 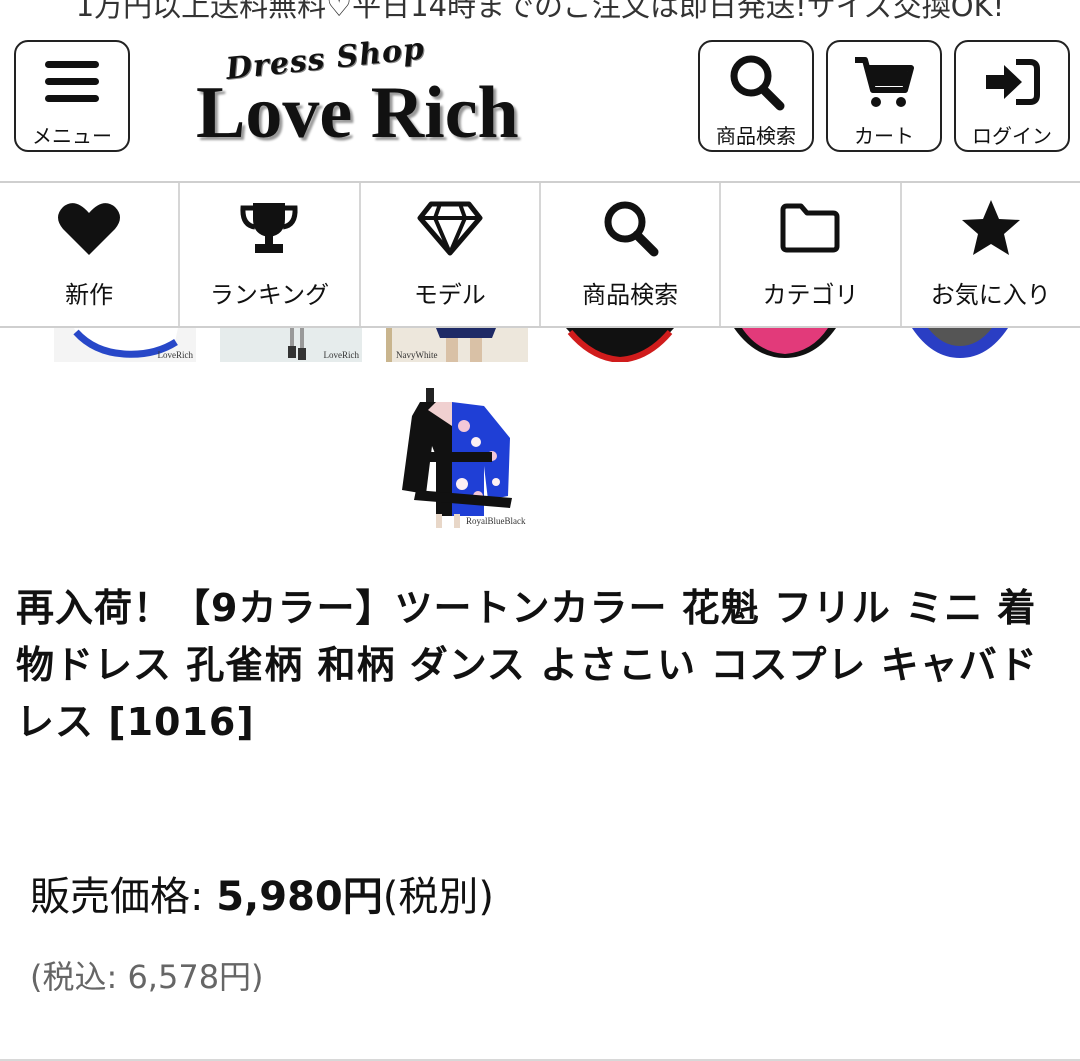 I want to click on logo-title: Love Rich, so click(x=357, y=113).